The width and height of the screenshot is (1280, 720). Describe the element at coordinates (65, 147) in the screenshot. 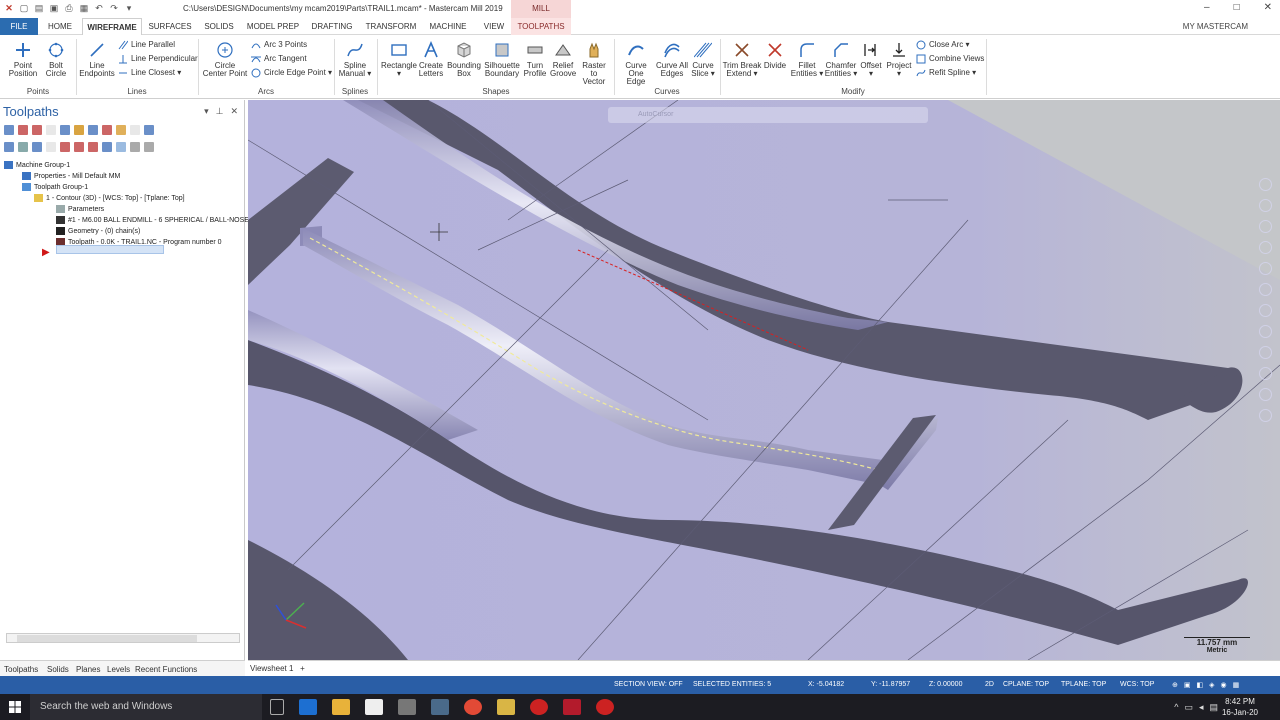

I see `move-down-icon` at that location.